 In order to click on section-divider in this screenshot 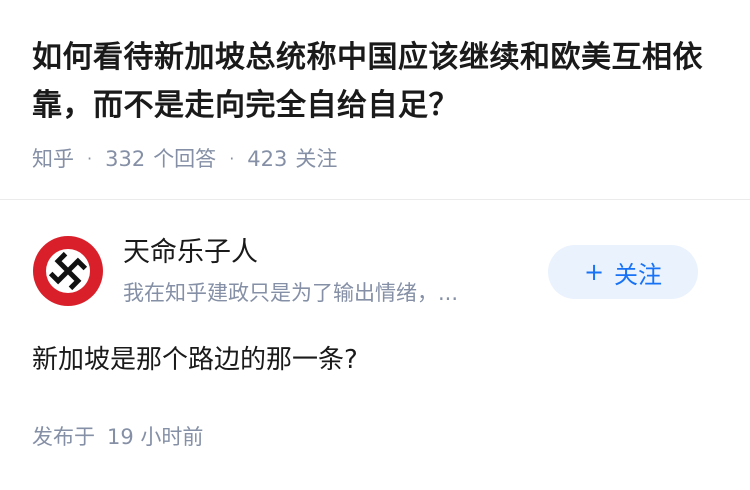, I will do `click(375, 199)`.